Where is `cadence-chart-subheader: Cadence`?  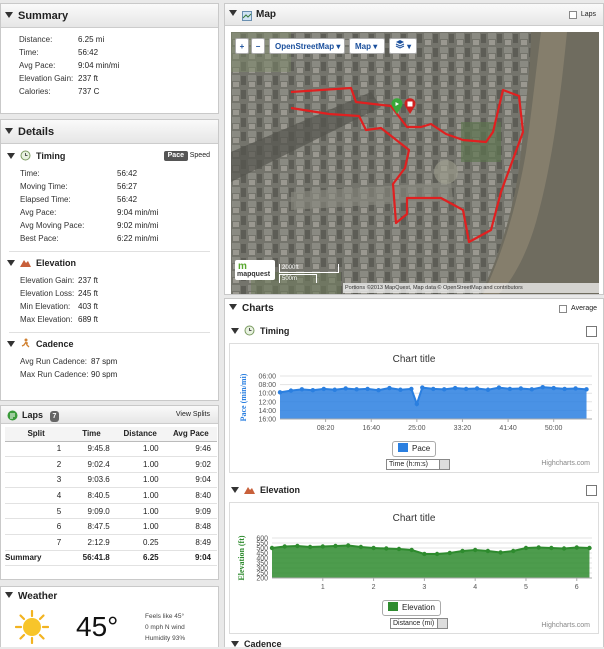
cadence-chart-subheader: Cadence is located at coordinates (414, 644).